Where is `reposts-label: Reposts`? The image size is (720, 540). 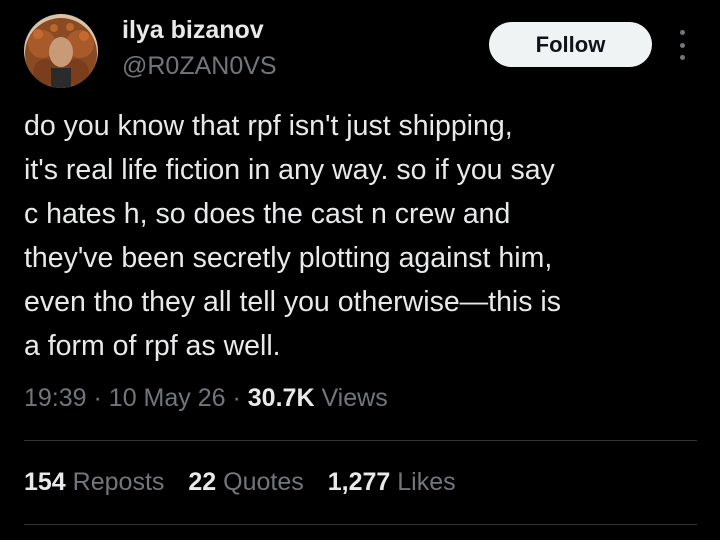
reposts-label: Reposts is located at coordinates (118, 482).